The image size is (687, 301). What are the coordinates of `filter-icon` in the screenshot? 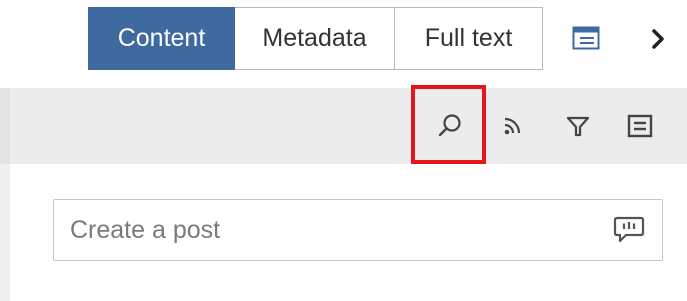 It's located at (578, 126).